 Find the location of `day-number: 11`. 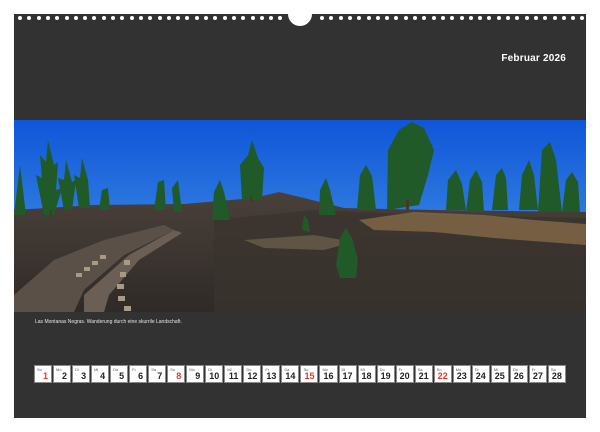

day-number: 11 is located at coordinates (233, 376).